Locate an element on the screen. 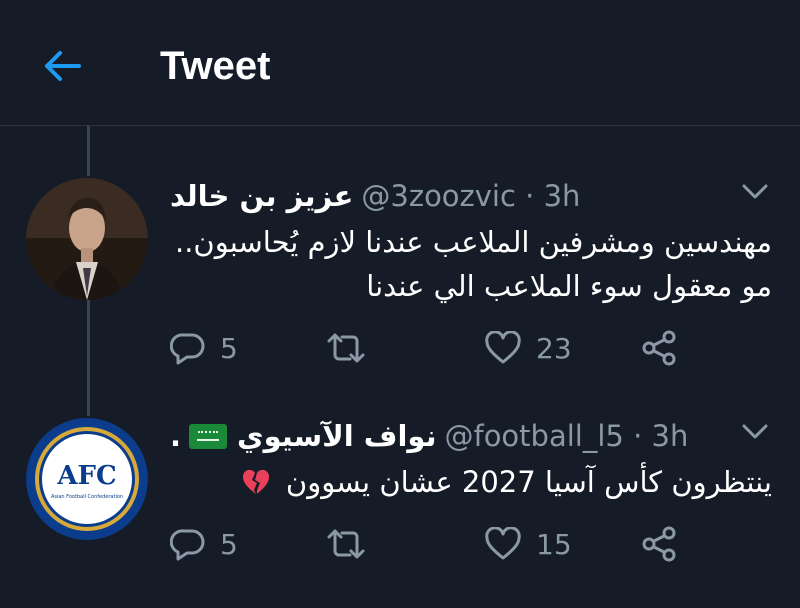 This screenshot has width=800, height=608. display-name: عزيز بن خالد is located at coordinates (261, 196).